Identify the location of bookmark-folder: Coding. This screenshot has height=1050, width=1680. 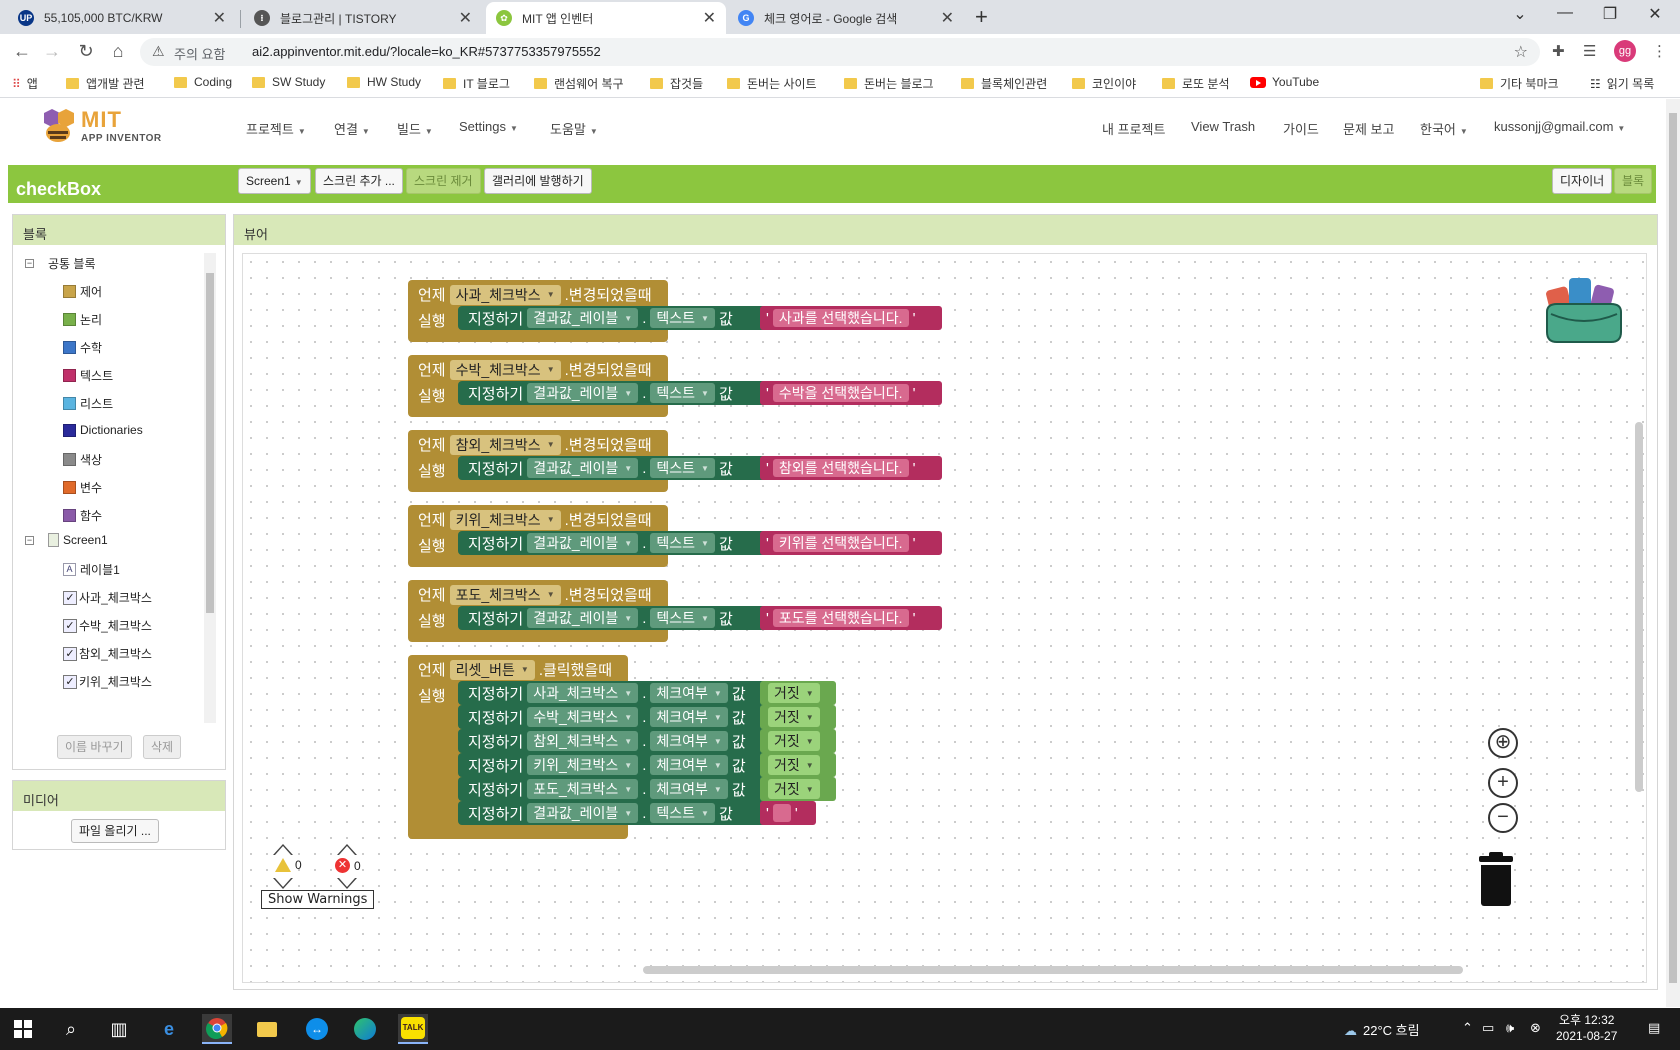
(203, 82).